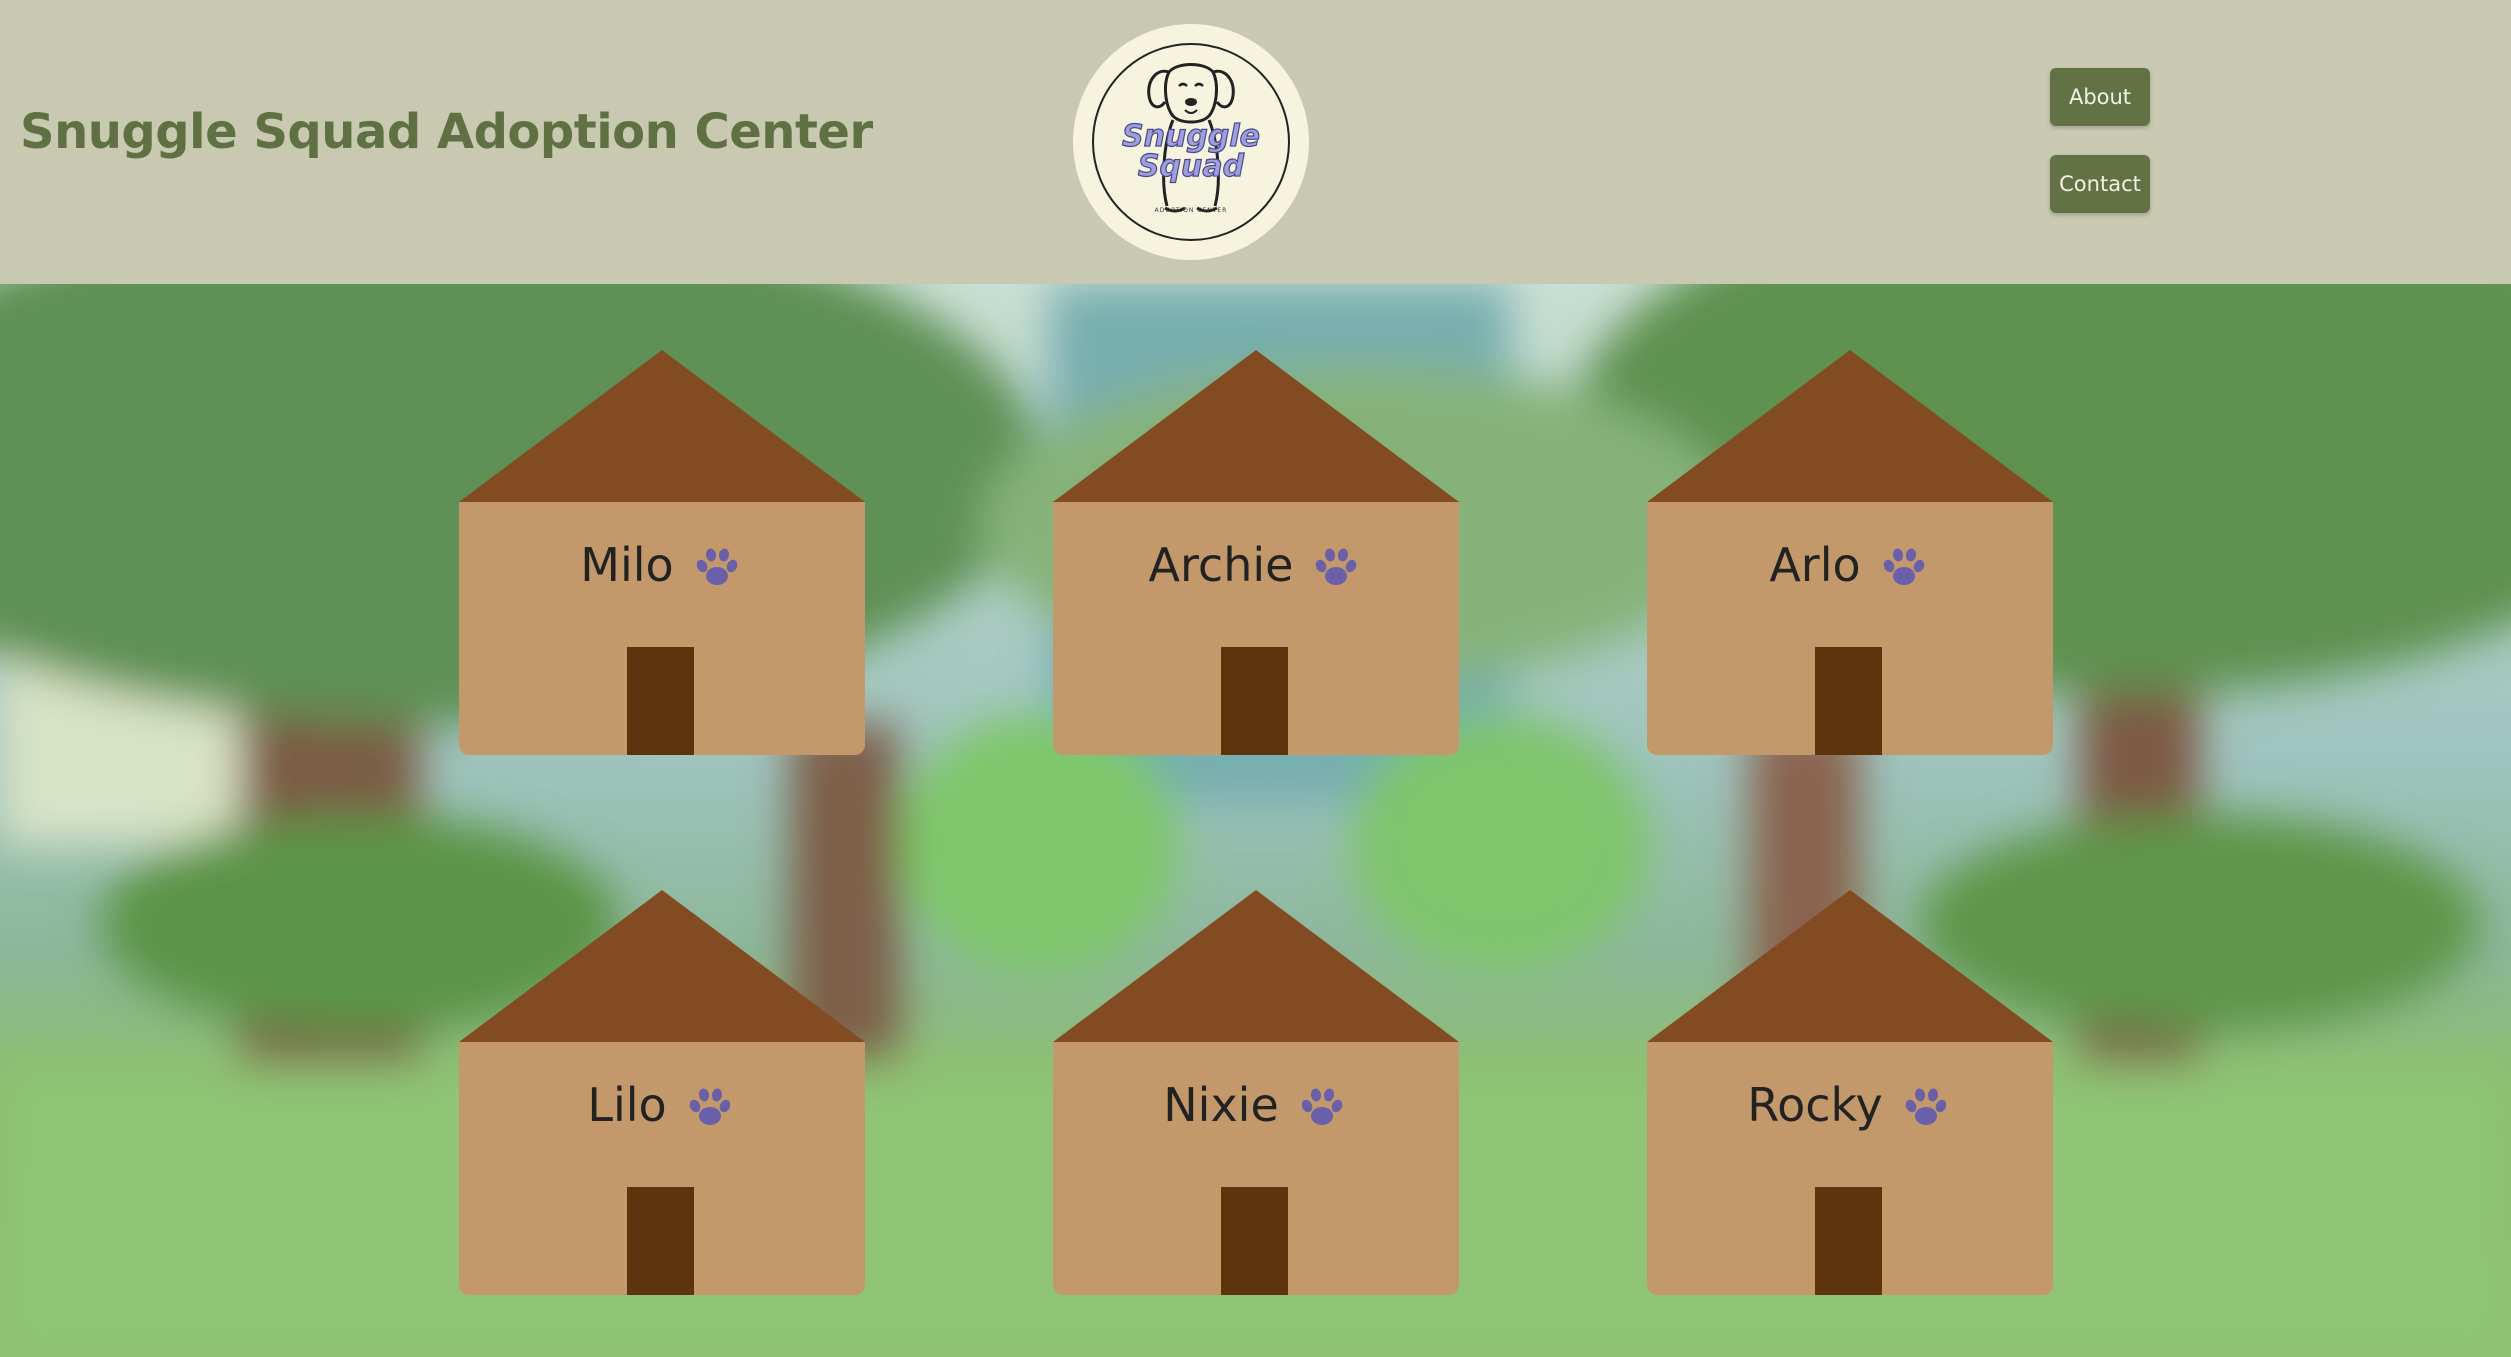 The image size is (2511, 1357). I want to click on house-label: Archie, so click(1256, 565).